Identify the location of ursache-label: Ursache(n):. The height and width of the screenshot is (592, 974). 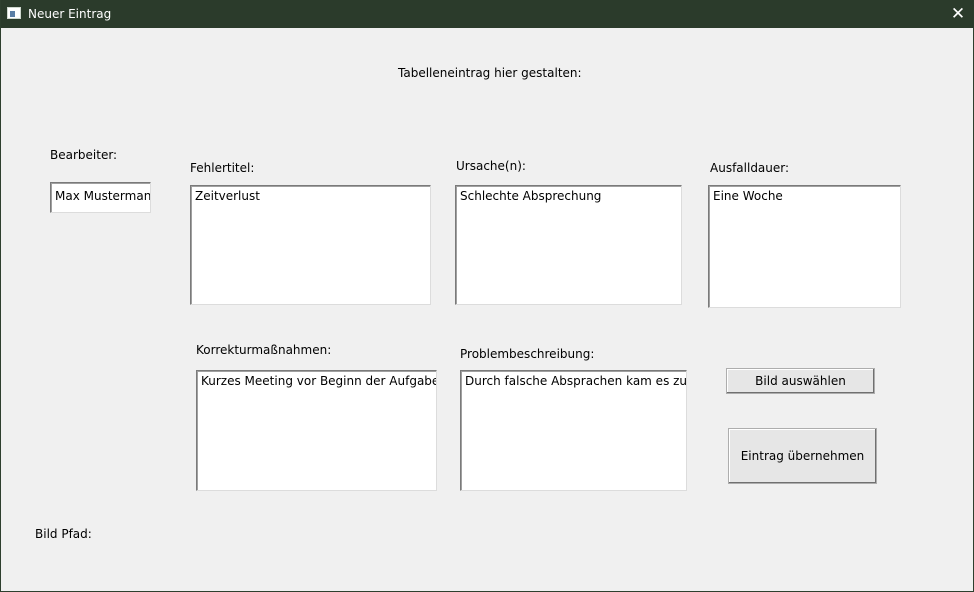
(491, 166).